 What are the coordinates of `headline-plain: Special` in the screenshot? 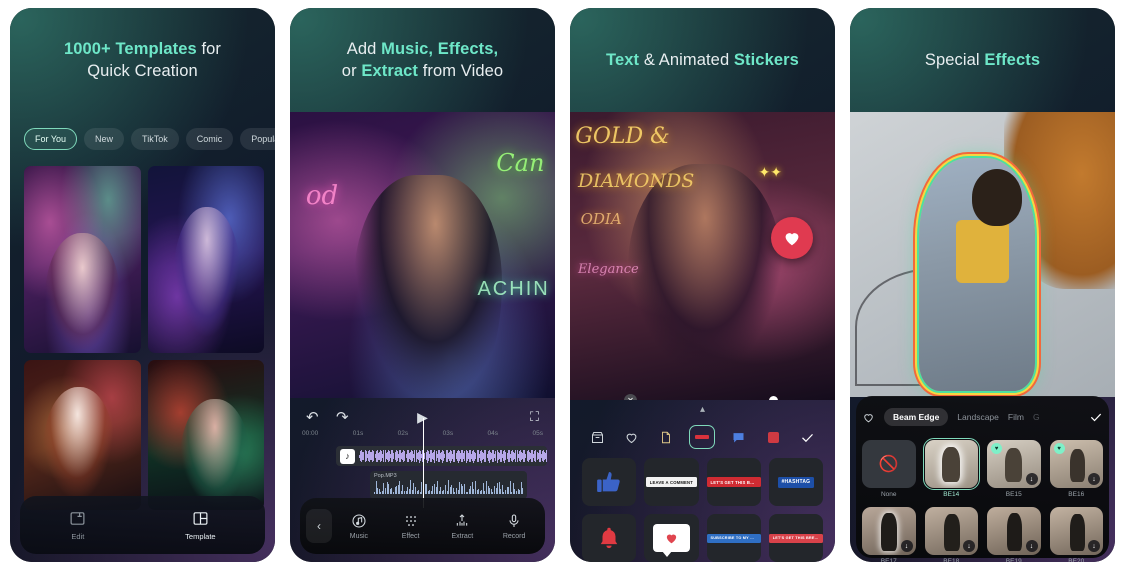 It's located at (954, 59).